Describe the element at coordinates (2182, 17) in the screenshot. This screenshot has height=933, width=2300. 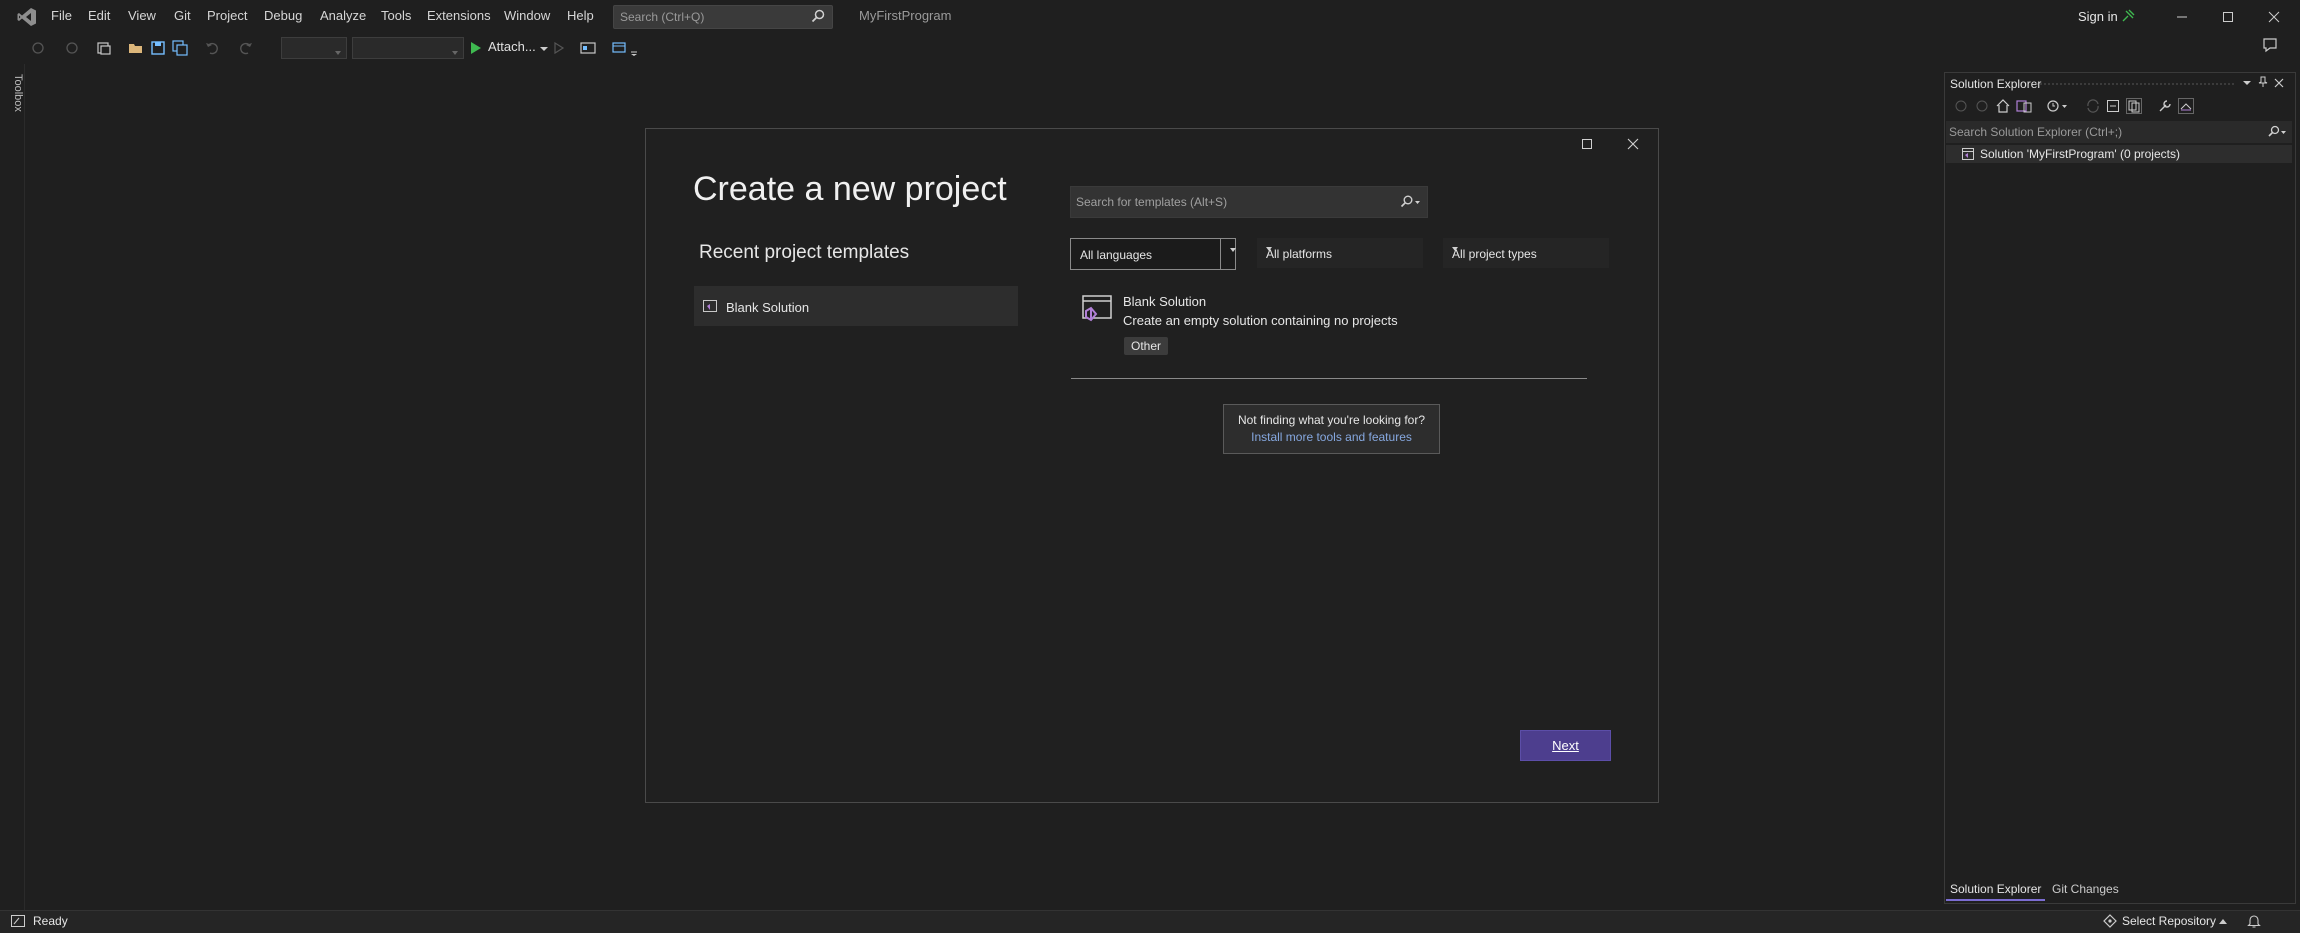
I see `minimize-icon` at that location.